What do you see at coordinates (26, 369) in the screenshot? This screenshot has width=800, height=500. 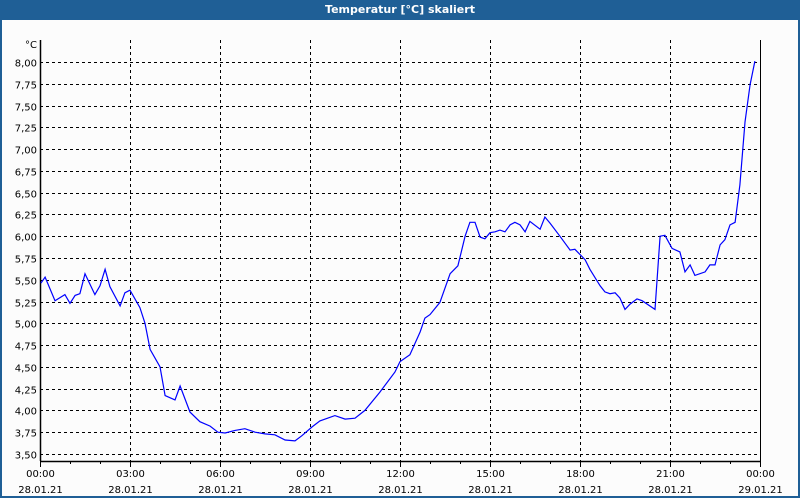 I see `y-tick-label: 4,50` at bounding box center [26, 369].